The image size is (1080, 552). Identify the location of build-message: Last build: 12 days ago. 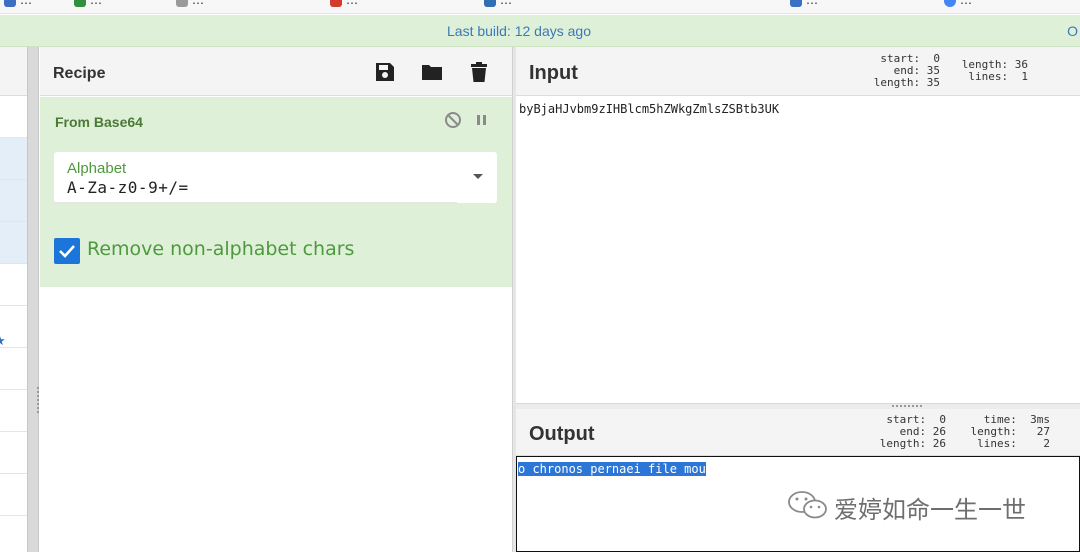
(519, 31).